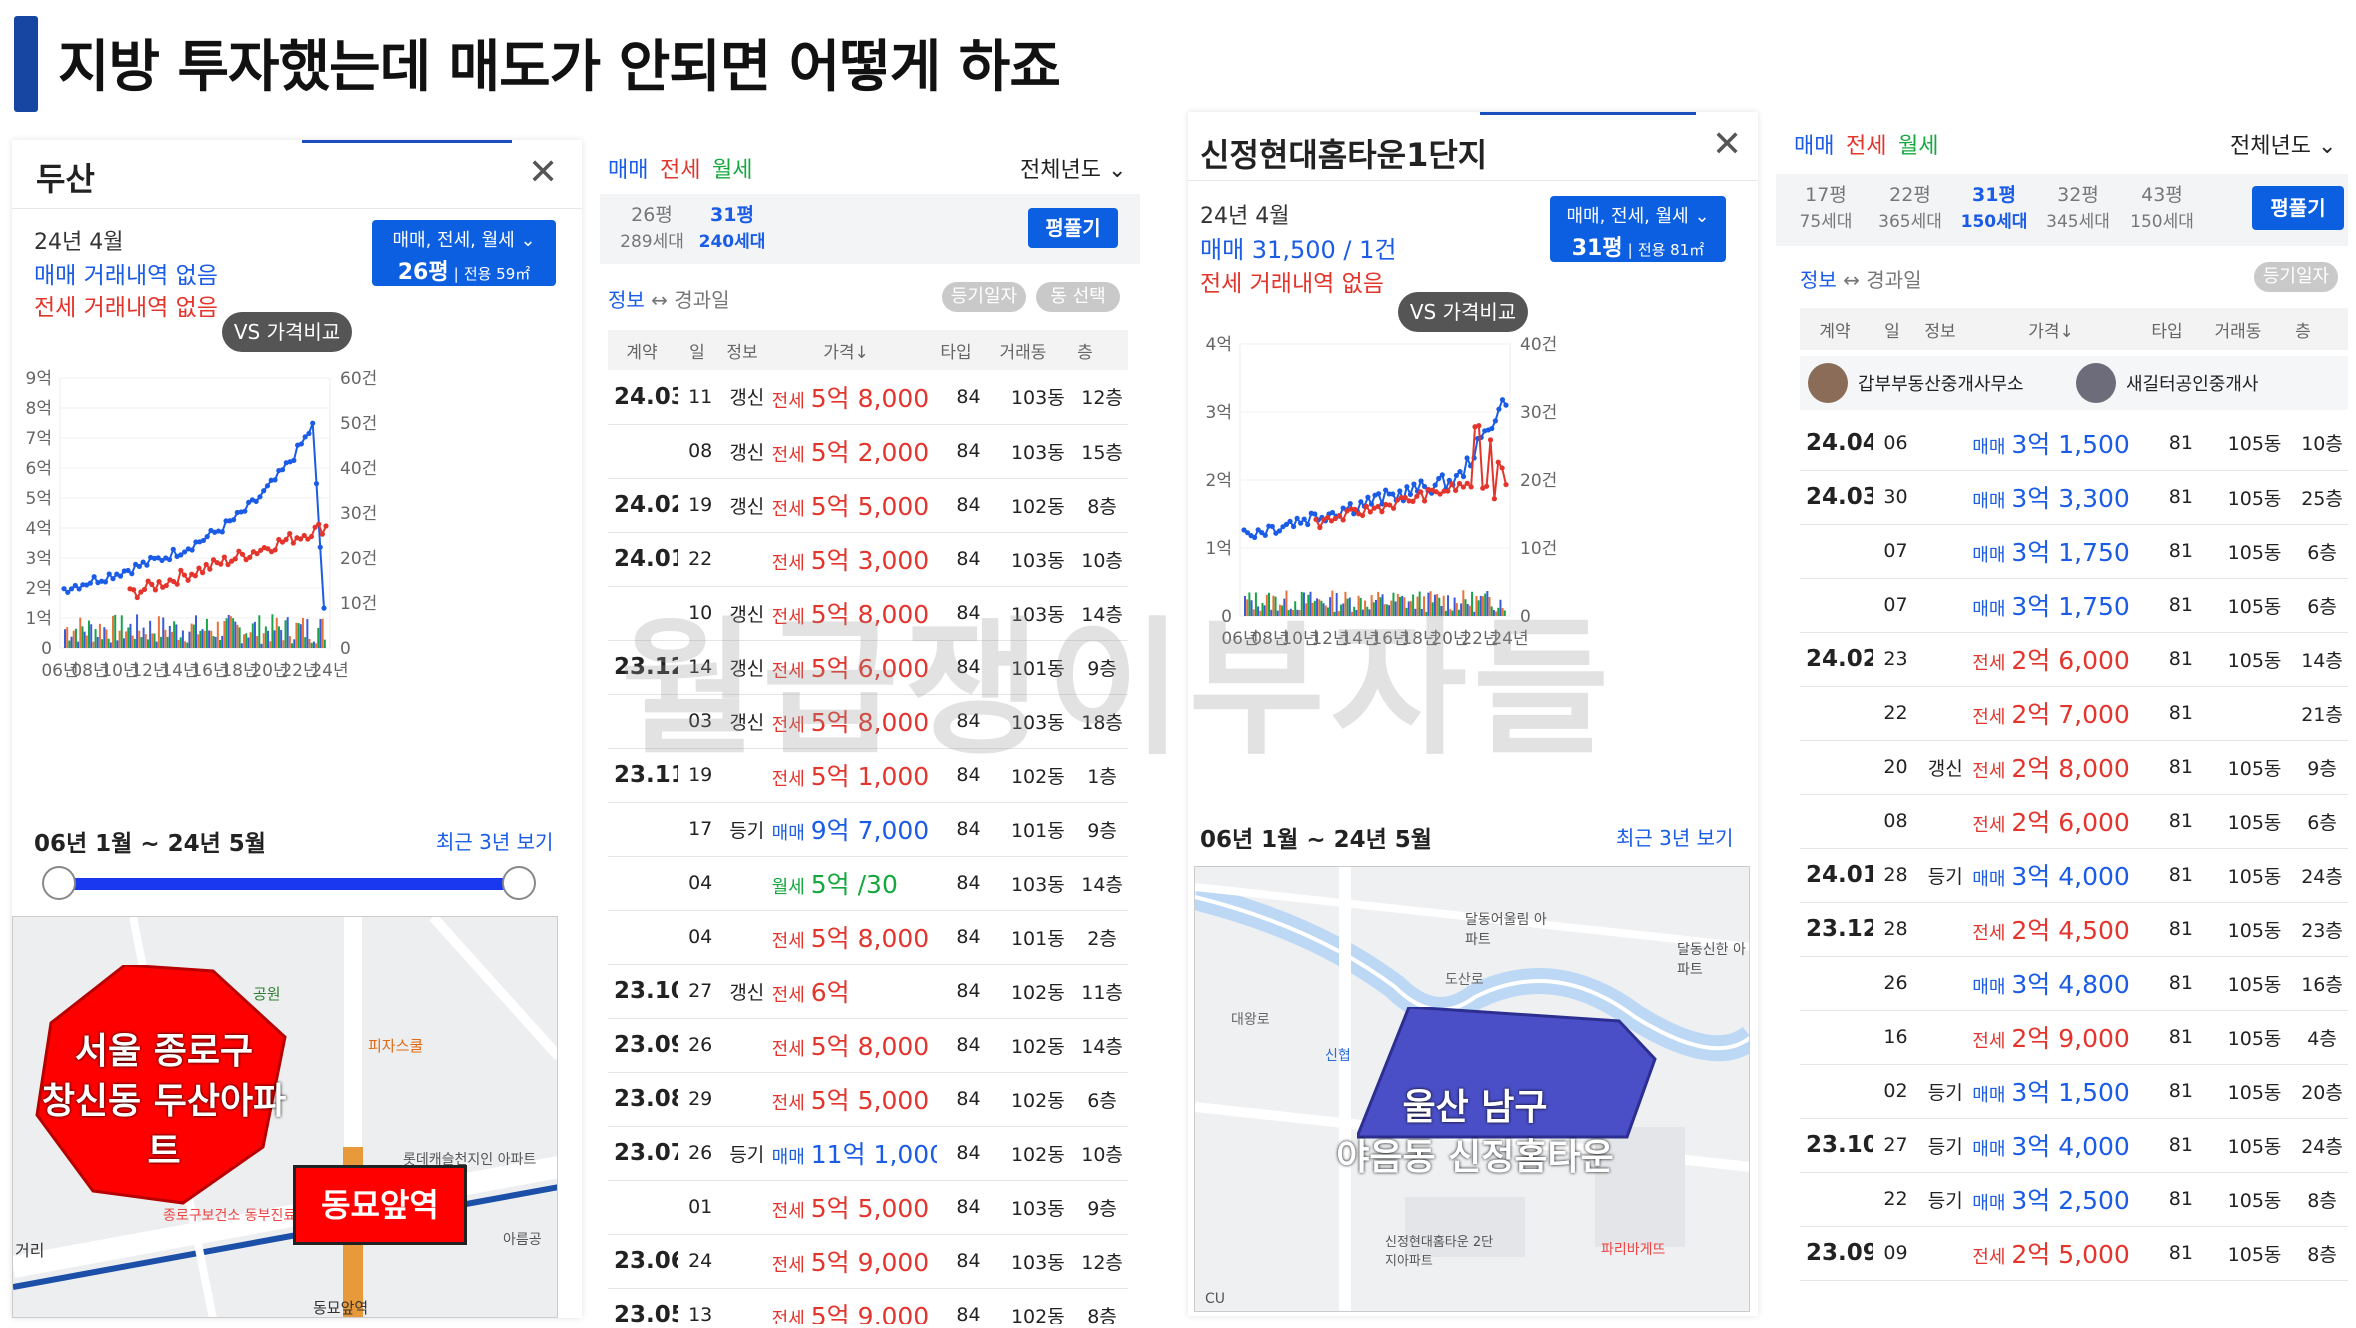 This screenshot has height=1328, width=2356. What do you see at coordinates (1994, 206) in the screenshot?
I see `size-option-selected: 31평 150세대` at bounding box center [1994, 206].